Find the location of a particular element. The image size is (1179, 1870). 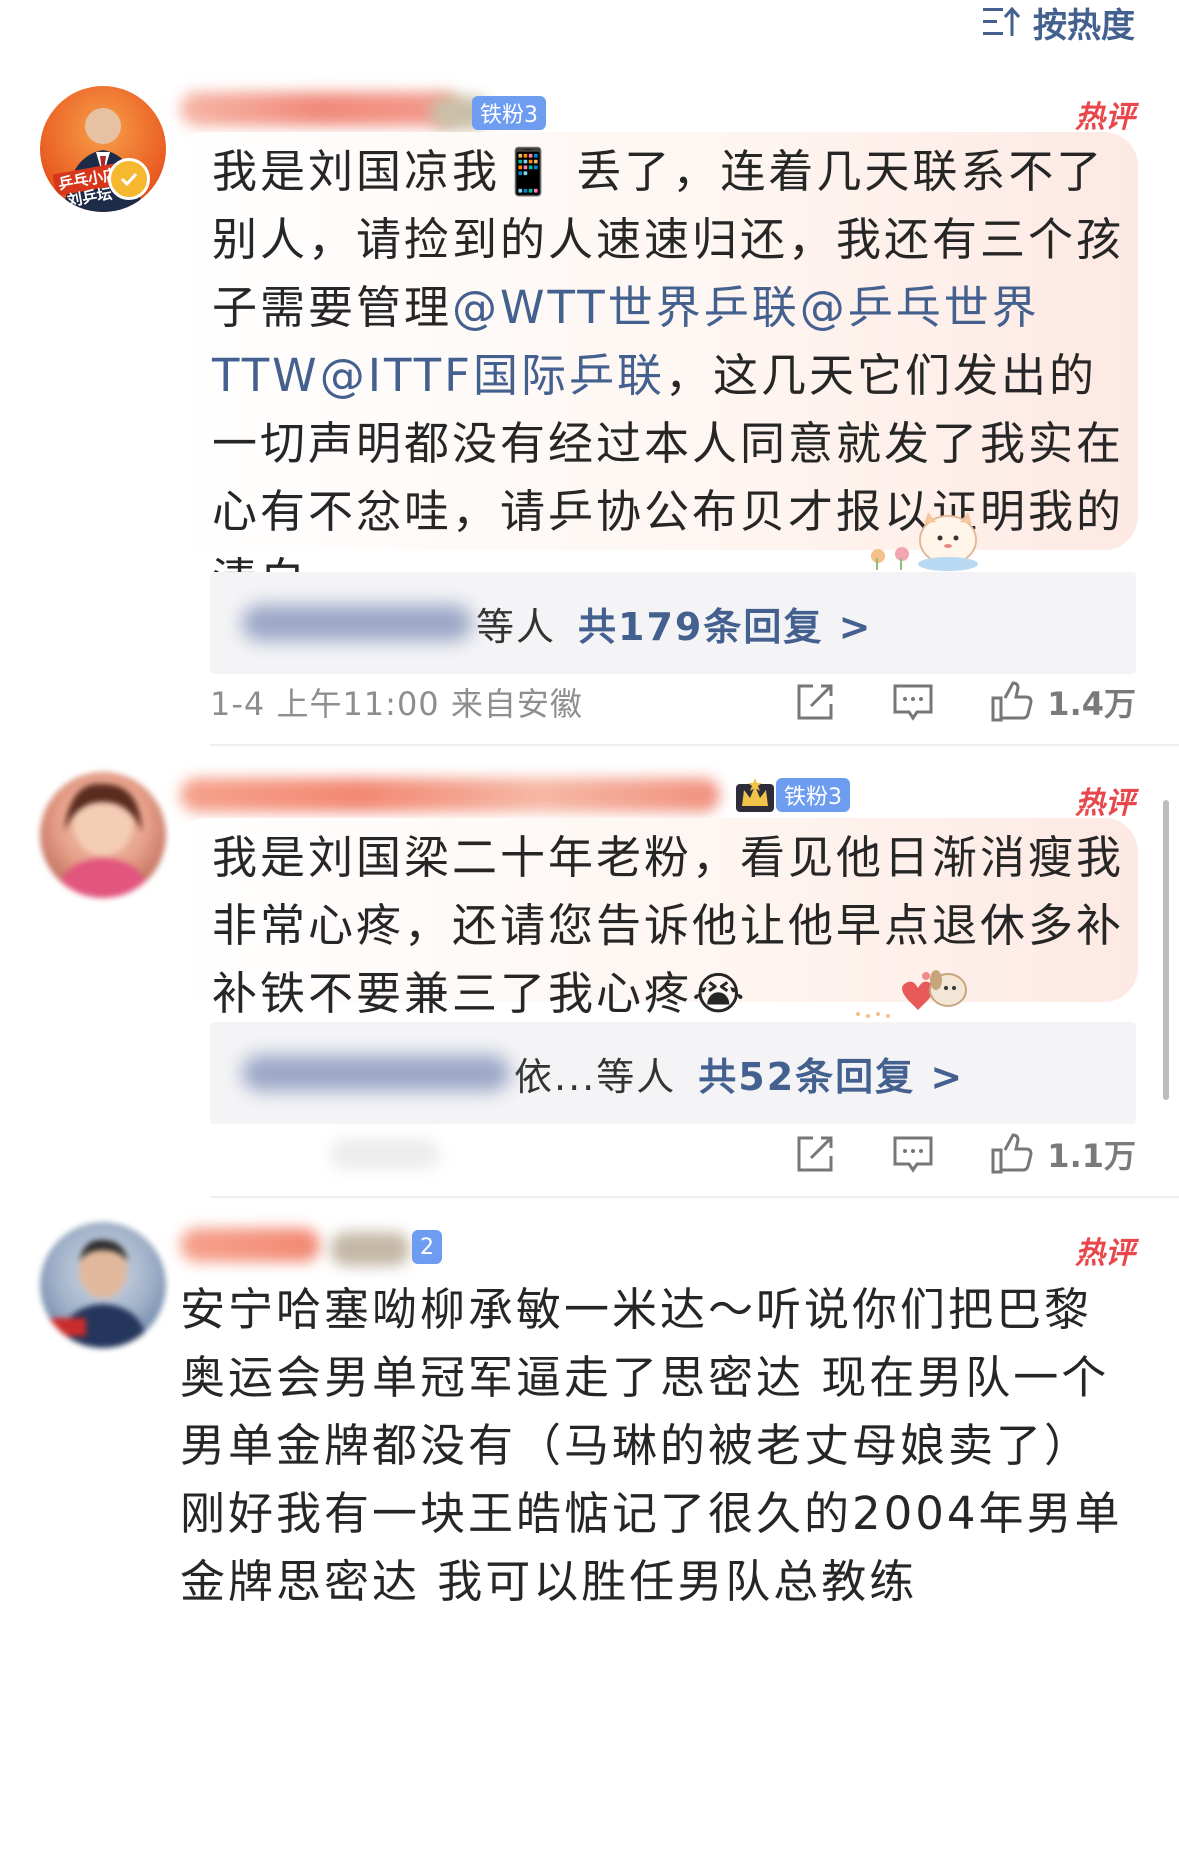

avatar-portrait-icon: 乒乓小店 刘乒坛 is located at coordinates (97, 160).